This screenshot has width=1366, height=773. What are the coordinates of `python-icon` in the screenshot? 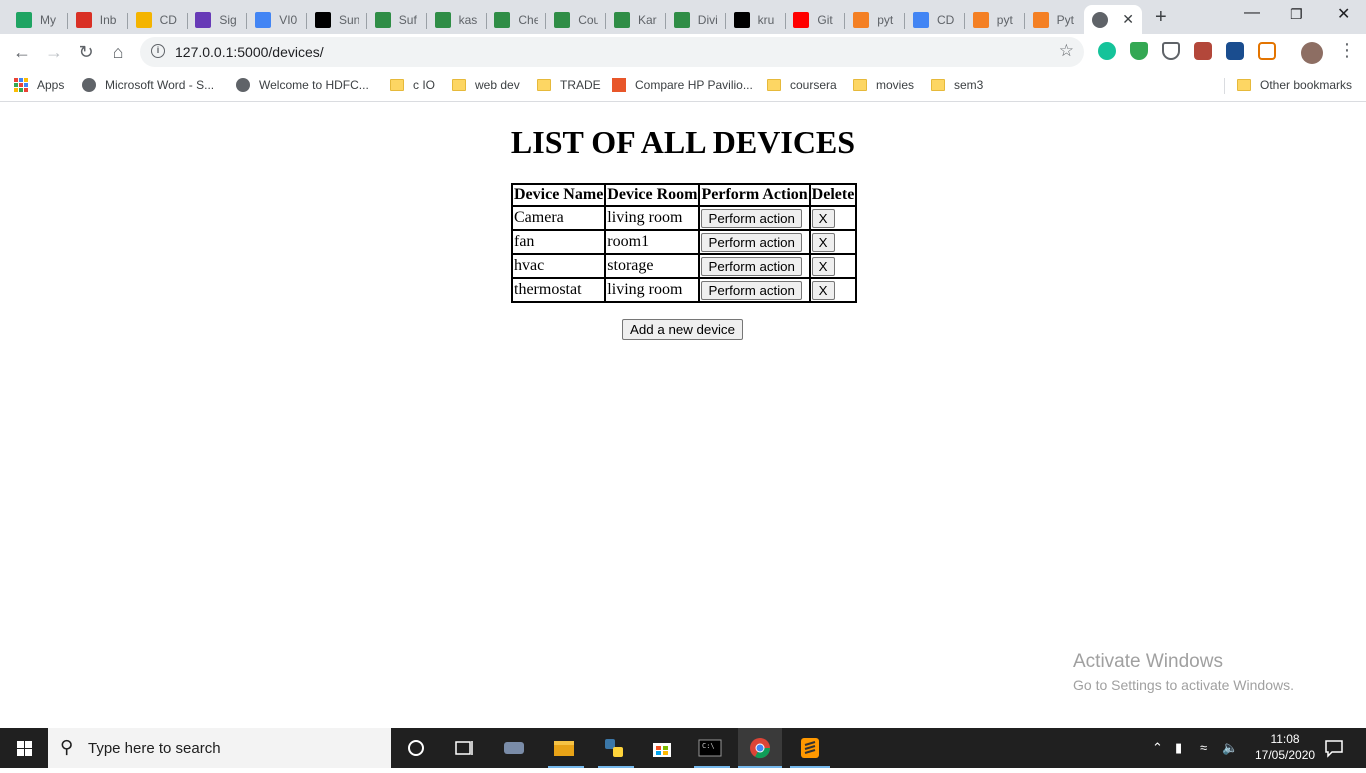 It's located at (614, 748).